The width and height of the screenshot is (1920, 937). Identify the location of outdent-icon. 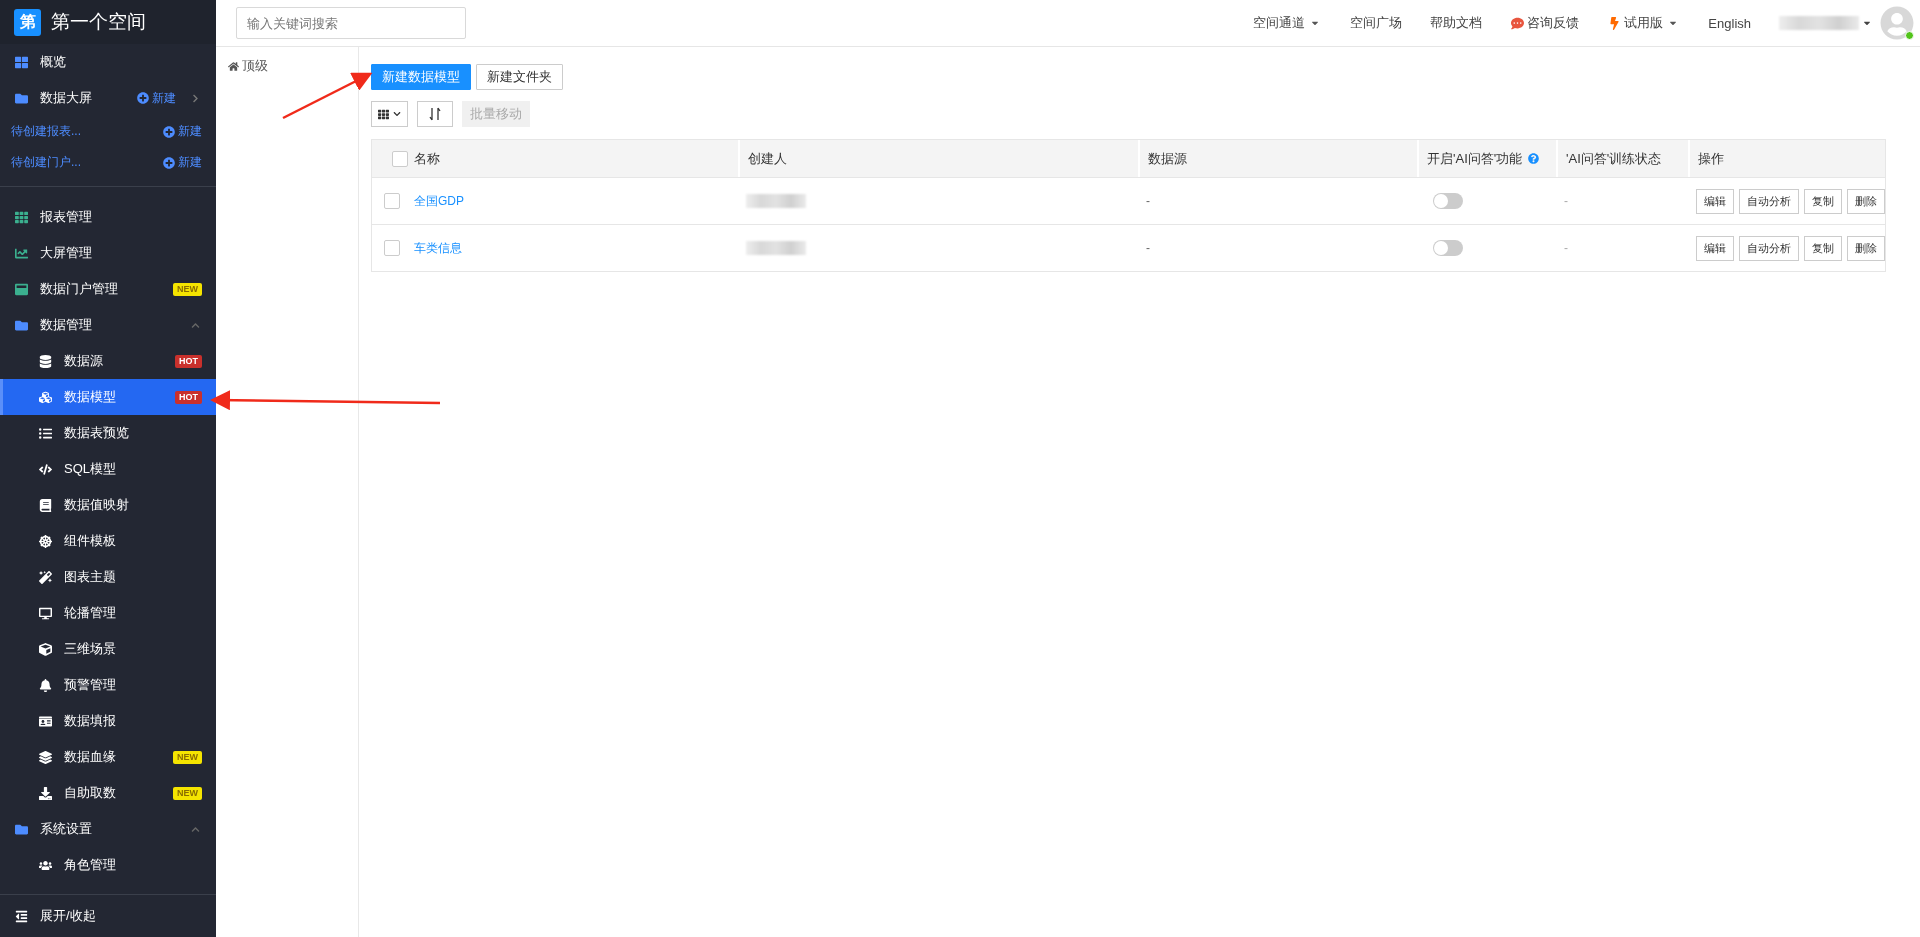
(21, 916).